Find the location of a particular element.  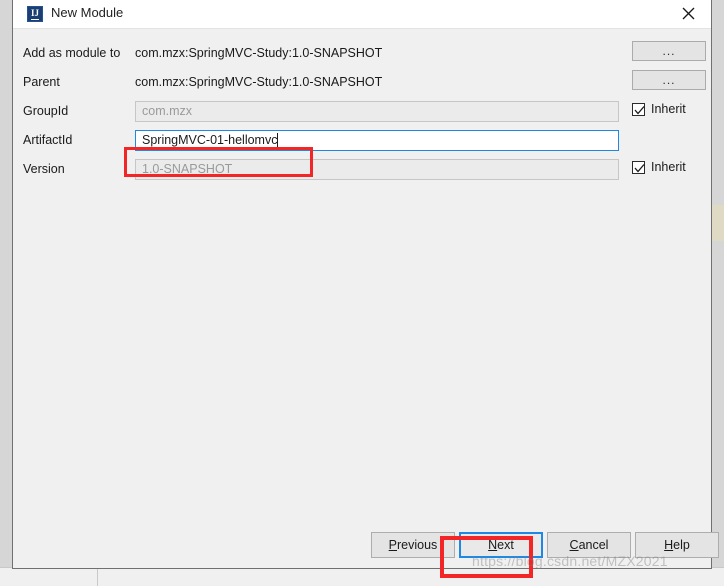

previous-button: Previous is located at coordinates (413, 545).